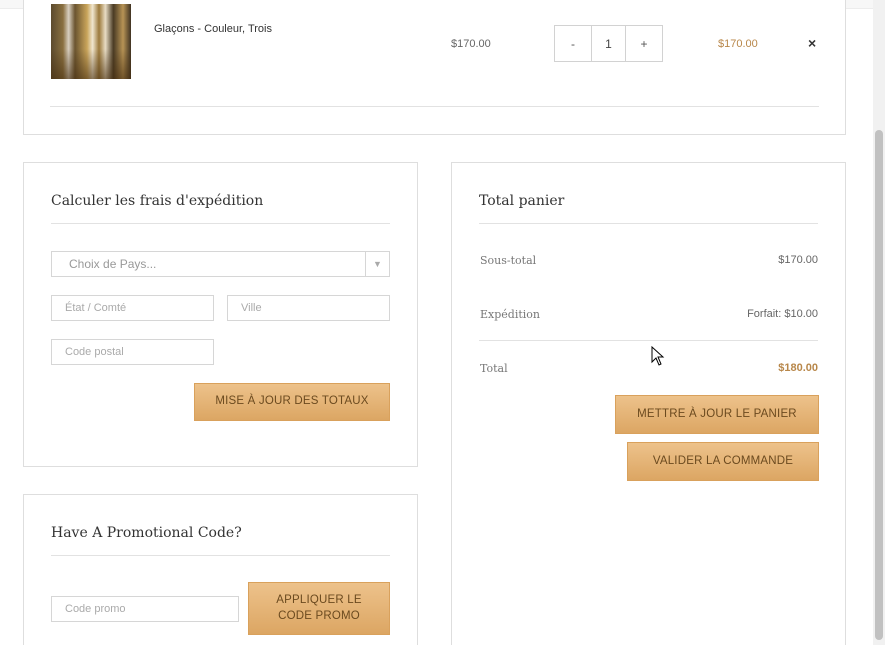  Describe the element at coordinates (146, 533) in the screenshot. I see `promo-title: Have A Promotional Code?` at that location.